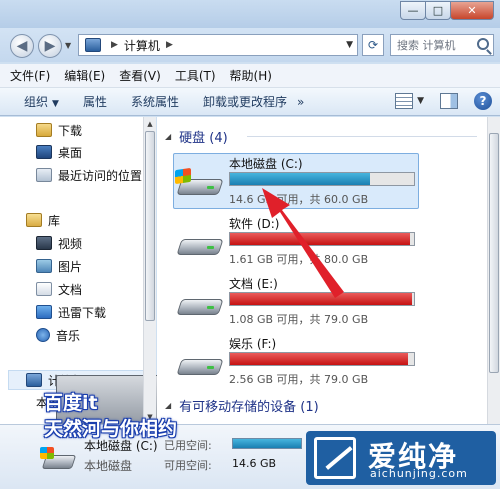  What do you see at coordinates (44, 130) in the screenshot?
I see `downloads-folder-icon` at bounding box center [44, 130].